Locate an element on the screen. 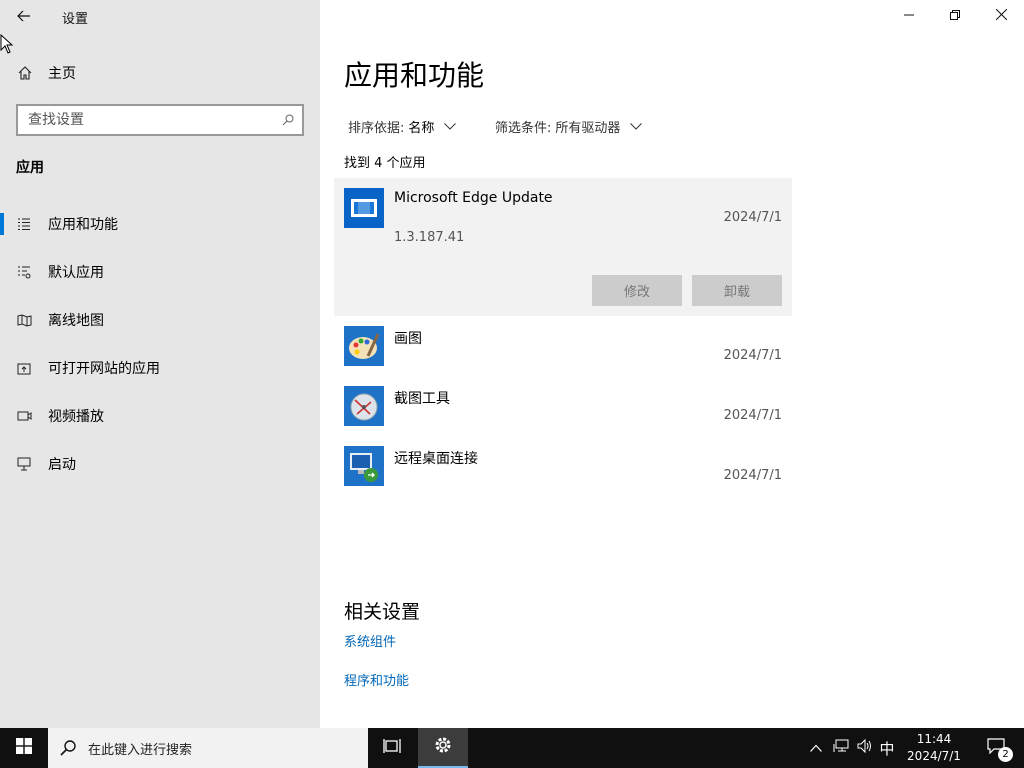 The image size is (1024, 768). app-name: Microsoft Edge Update is located at coordinates (473, 198).